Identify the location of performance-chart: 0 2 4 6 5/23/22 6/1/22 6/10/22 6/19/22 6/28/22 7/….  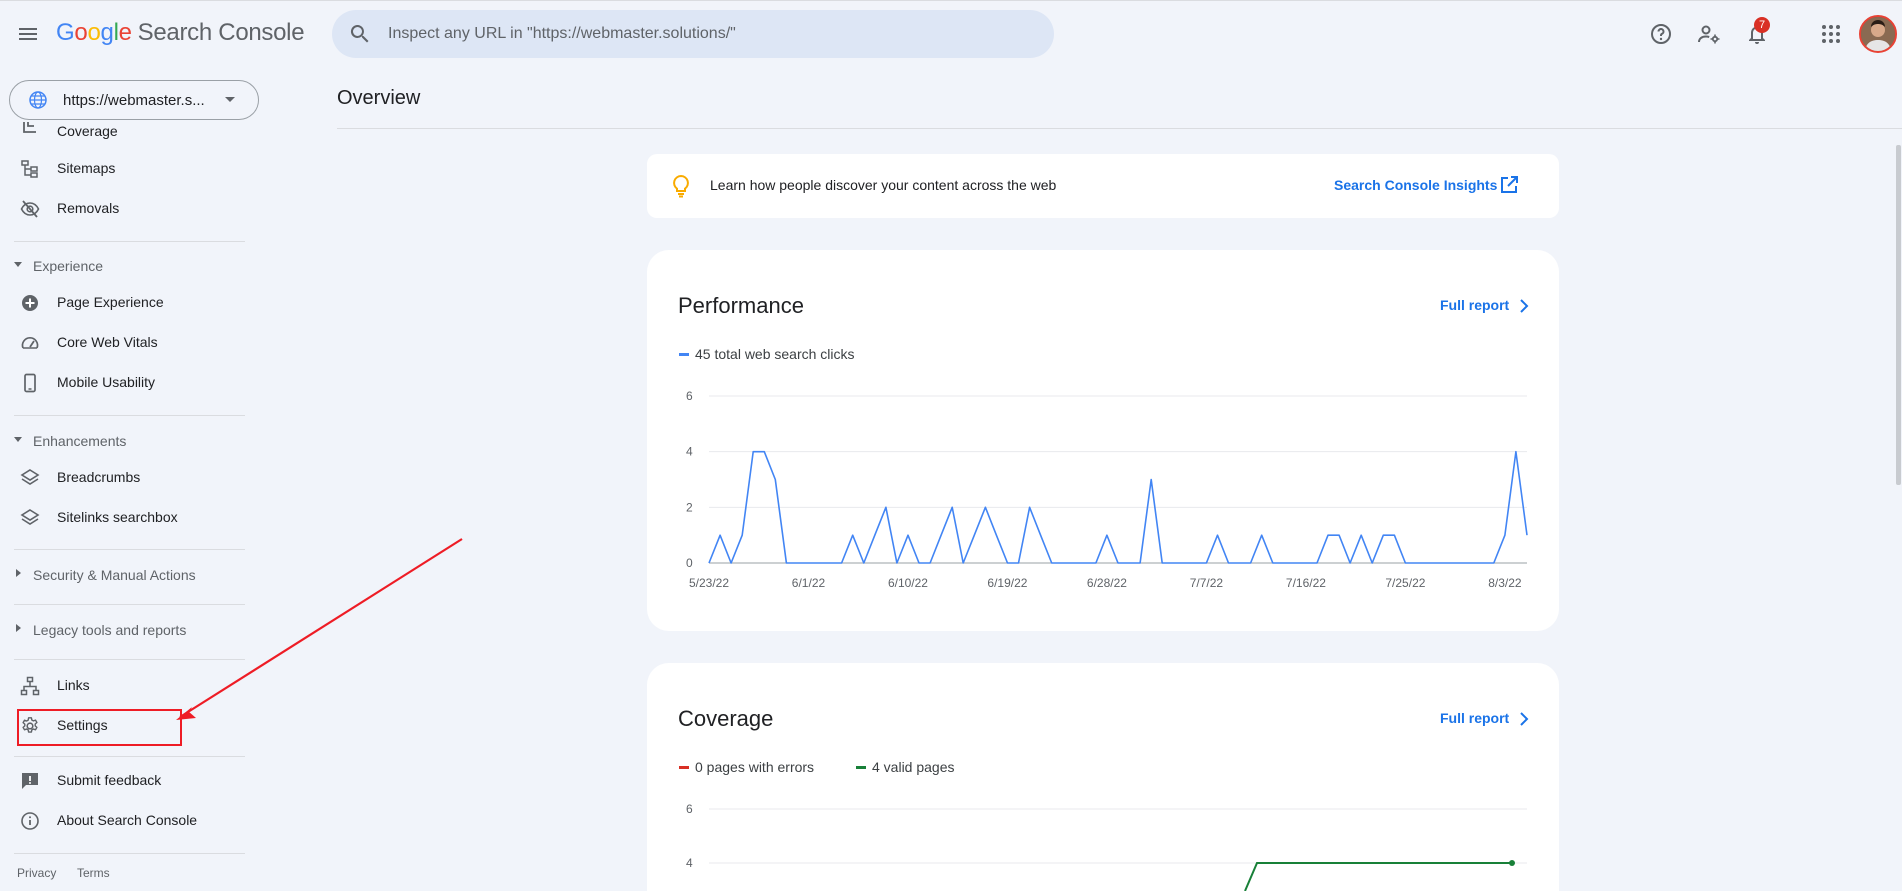
(1107, 489).